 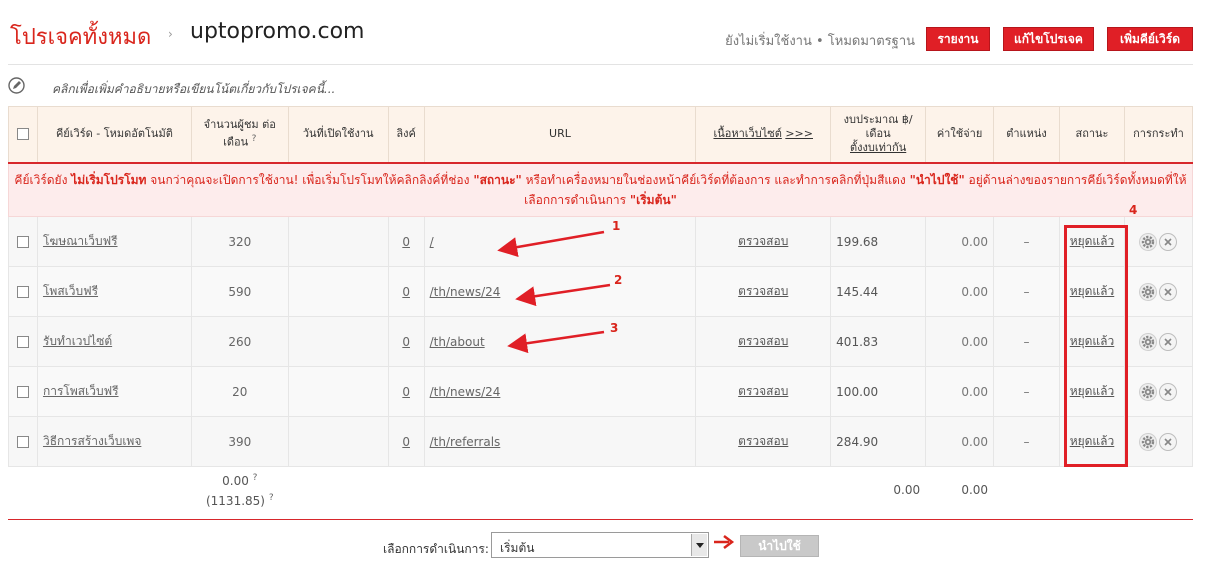 What do you see at coordinates (80, 241) in the screenshot?
I see `keyword-link: โฆษณาเว็บฟรี` at bounding box center [80, 241].